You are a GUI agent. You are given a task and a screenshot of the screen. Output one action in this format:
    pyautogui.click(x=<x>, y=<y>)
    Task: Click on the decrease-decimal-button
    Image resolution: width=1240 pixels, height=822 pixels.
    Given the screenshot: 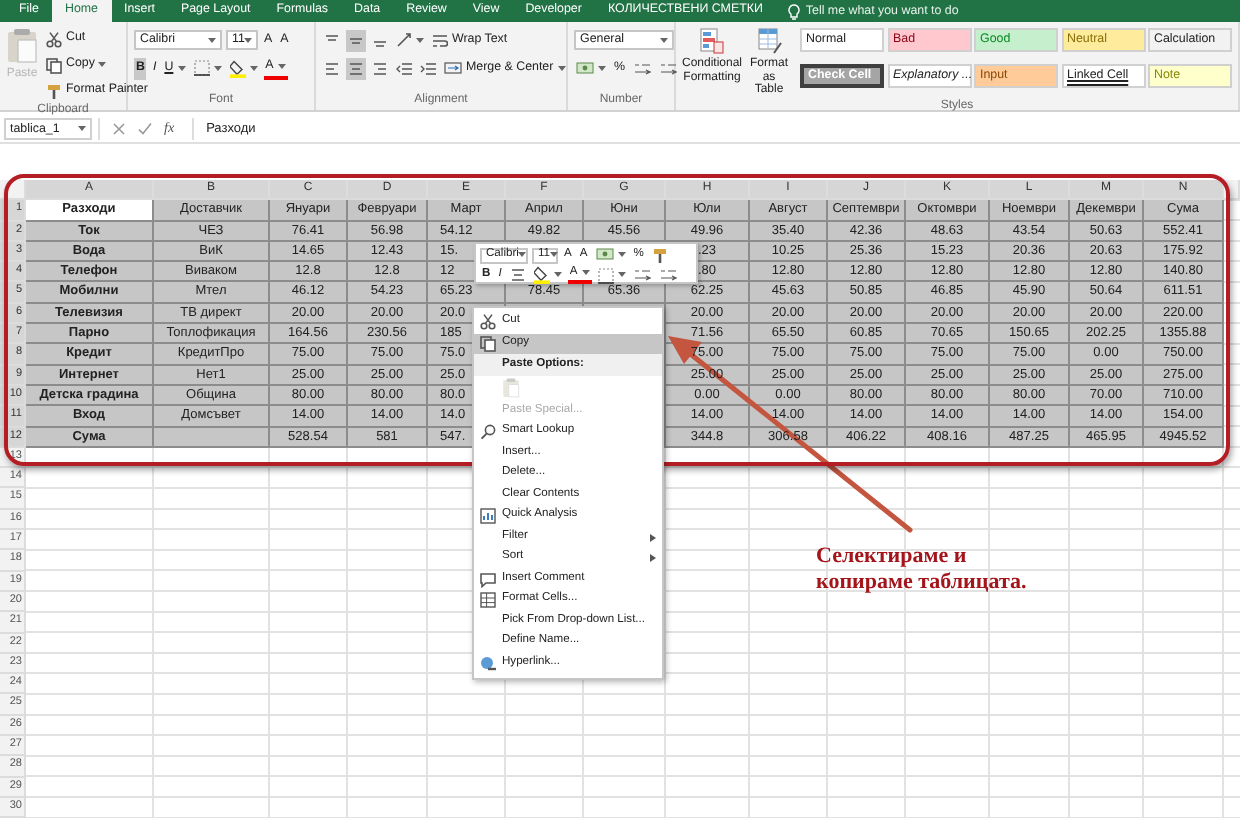 What is the action you would take?
    pyautogui.click(x=668, y=275)
    